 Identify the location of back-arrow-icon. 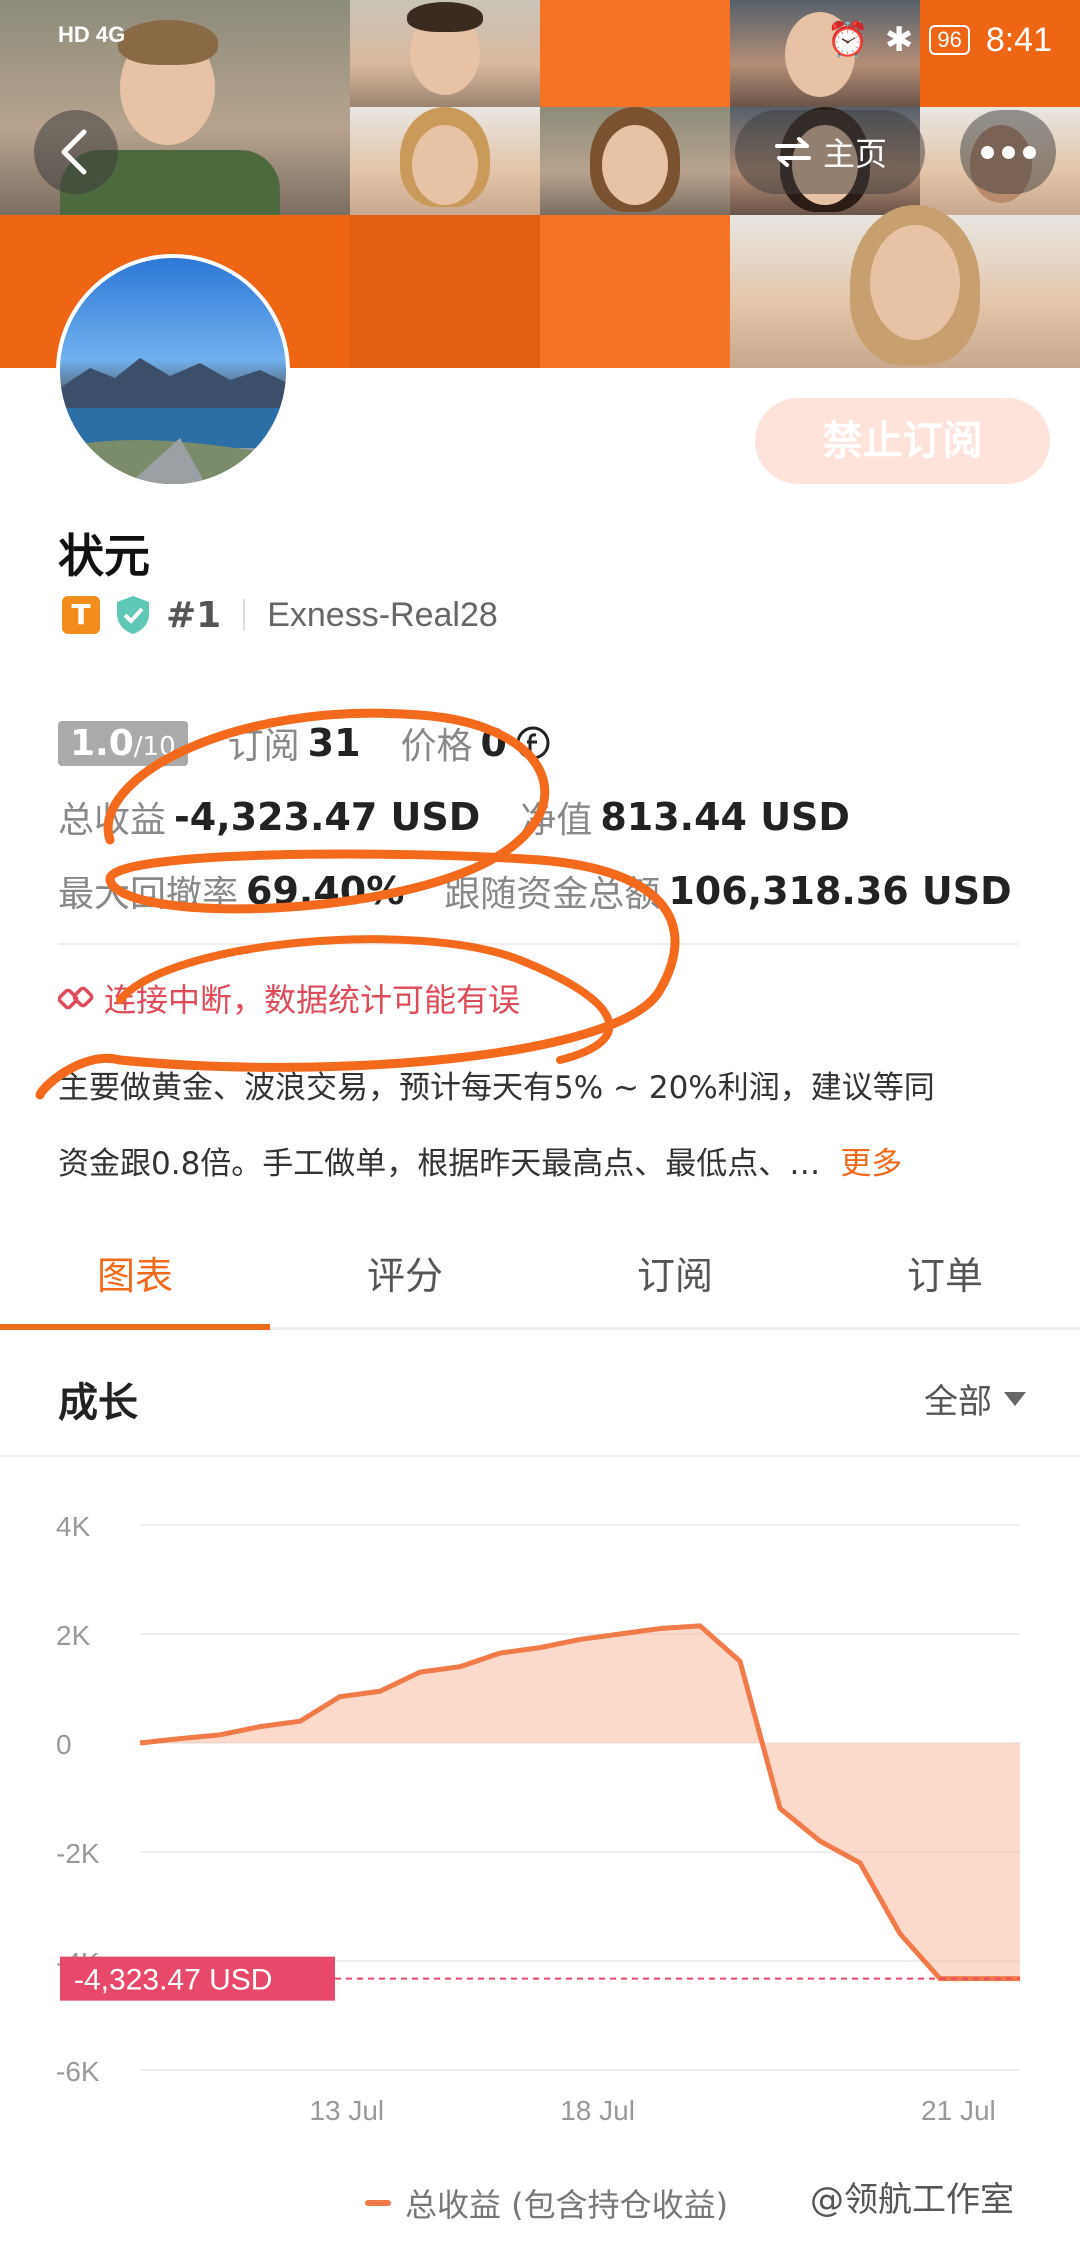
(74, 152).